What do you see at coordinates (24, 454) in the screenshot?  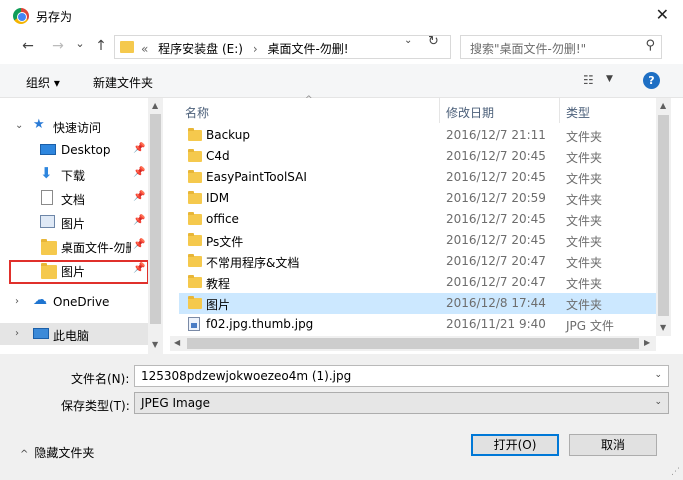 I see `chevron-up-icon: ^` at bounding box center [24, 454].